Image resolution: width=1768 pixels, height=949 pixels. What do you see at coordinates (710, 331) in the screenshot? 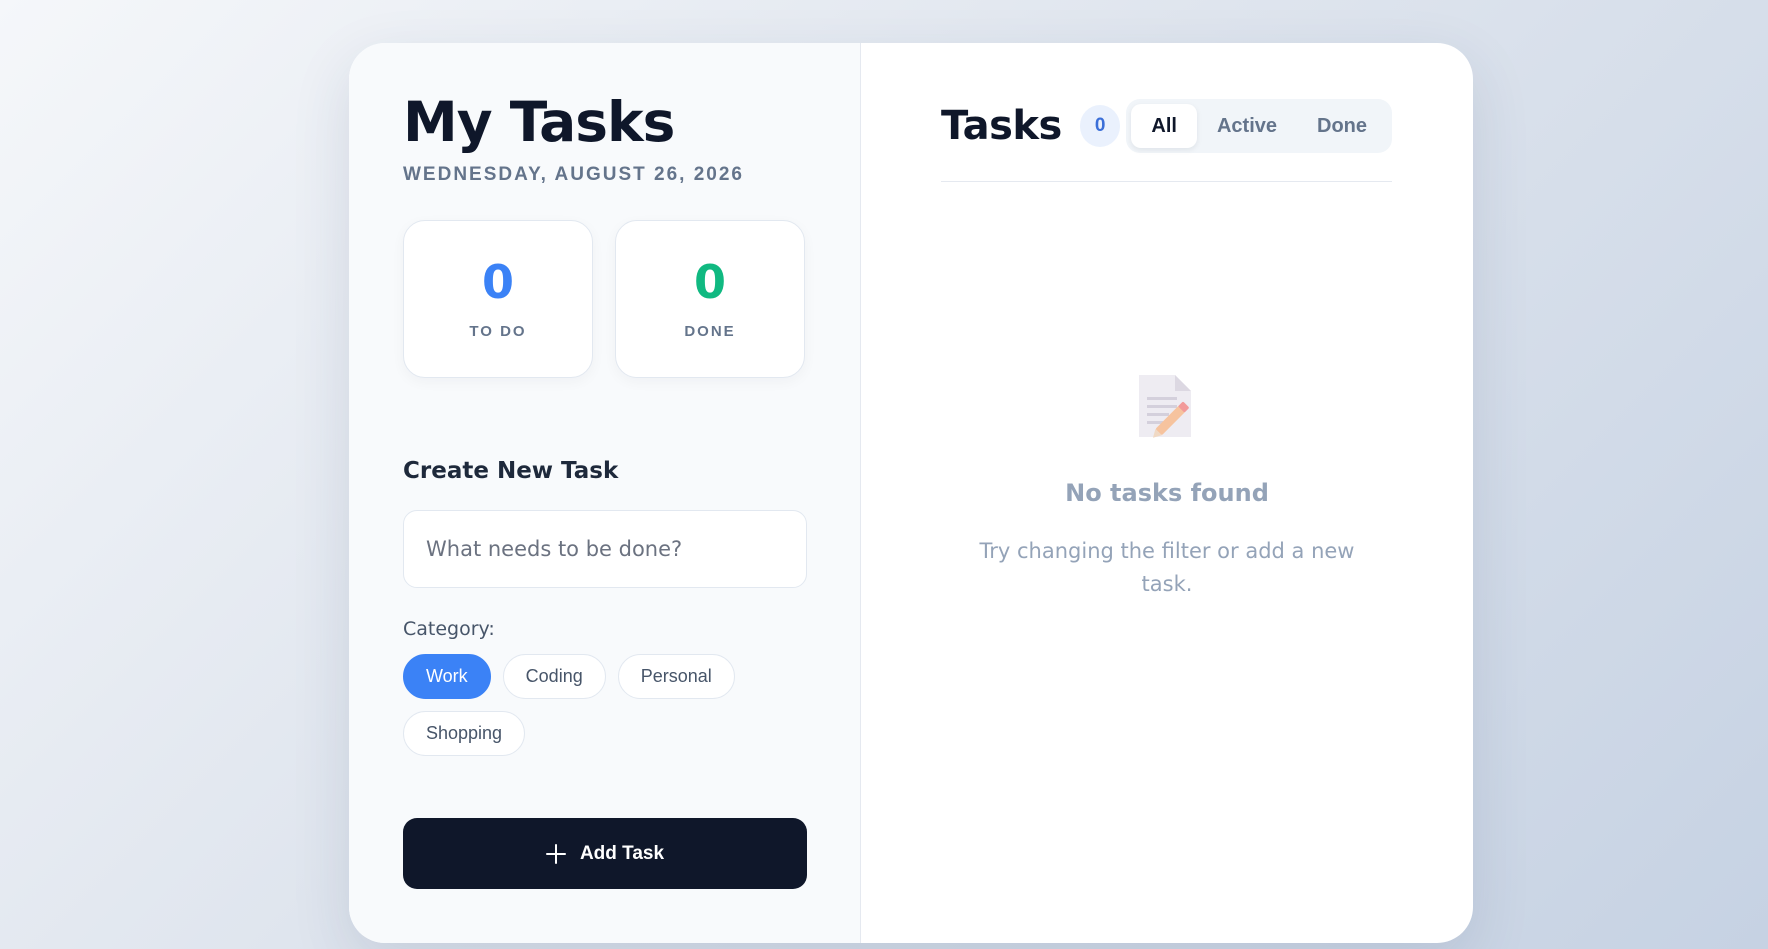
I see `done-label: DONE` at bounding box center [710, 331].